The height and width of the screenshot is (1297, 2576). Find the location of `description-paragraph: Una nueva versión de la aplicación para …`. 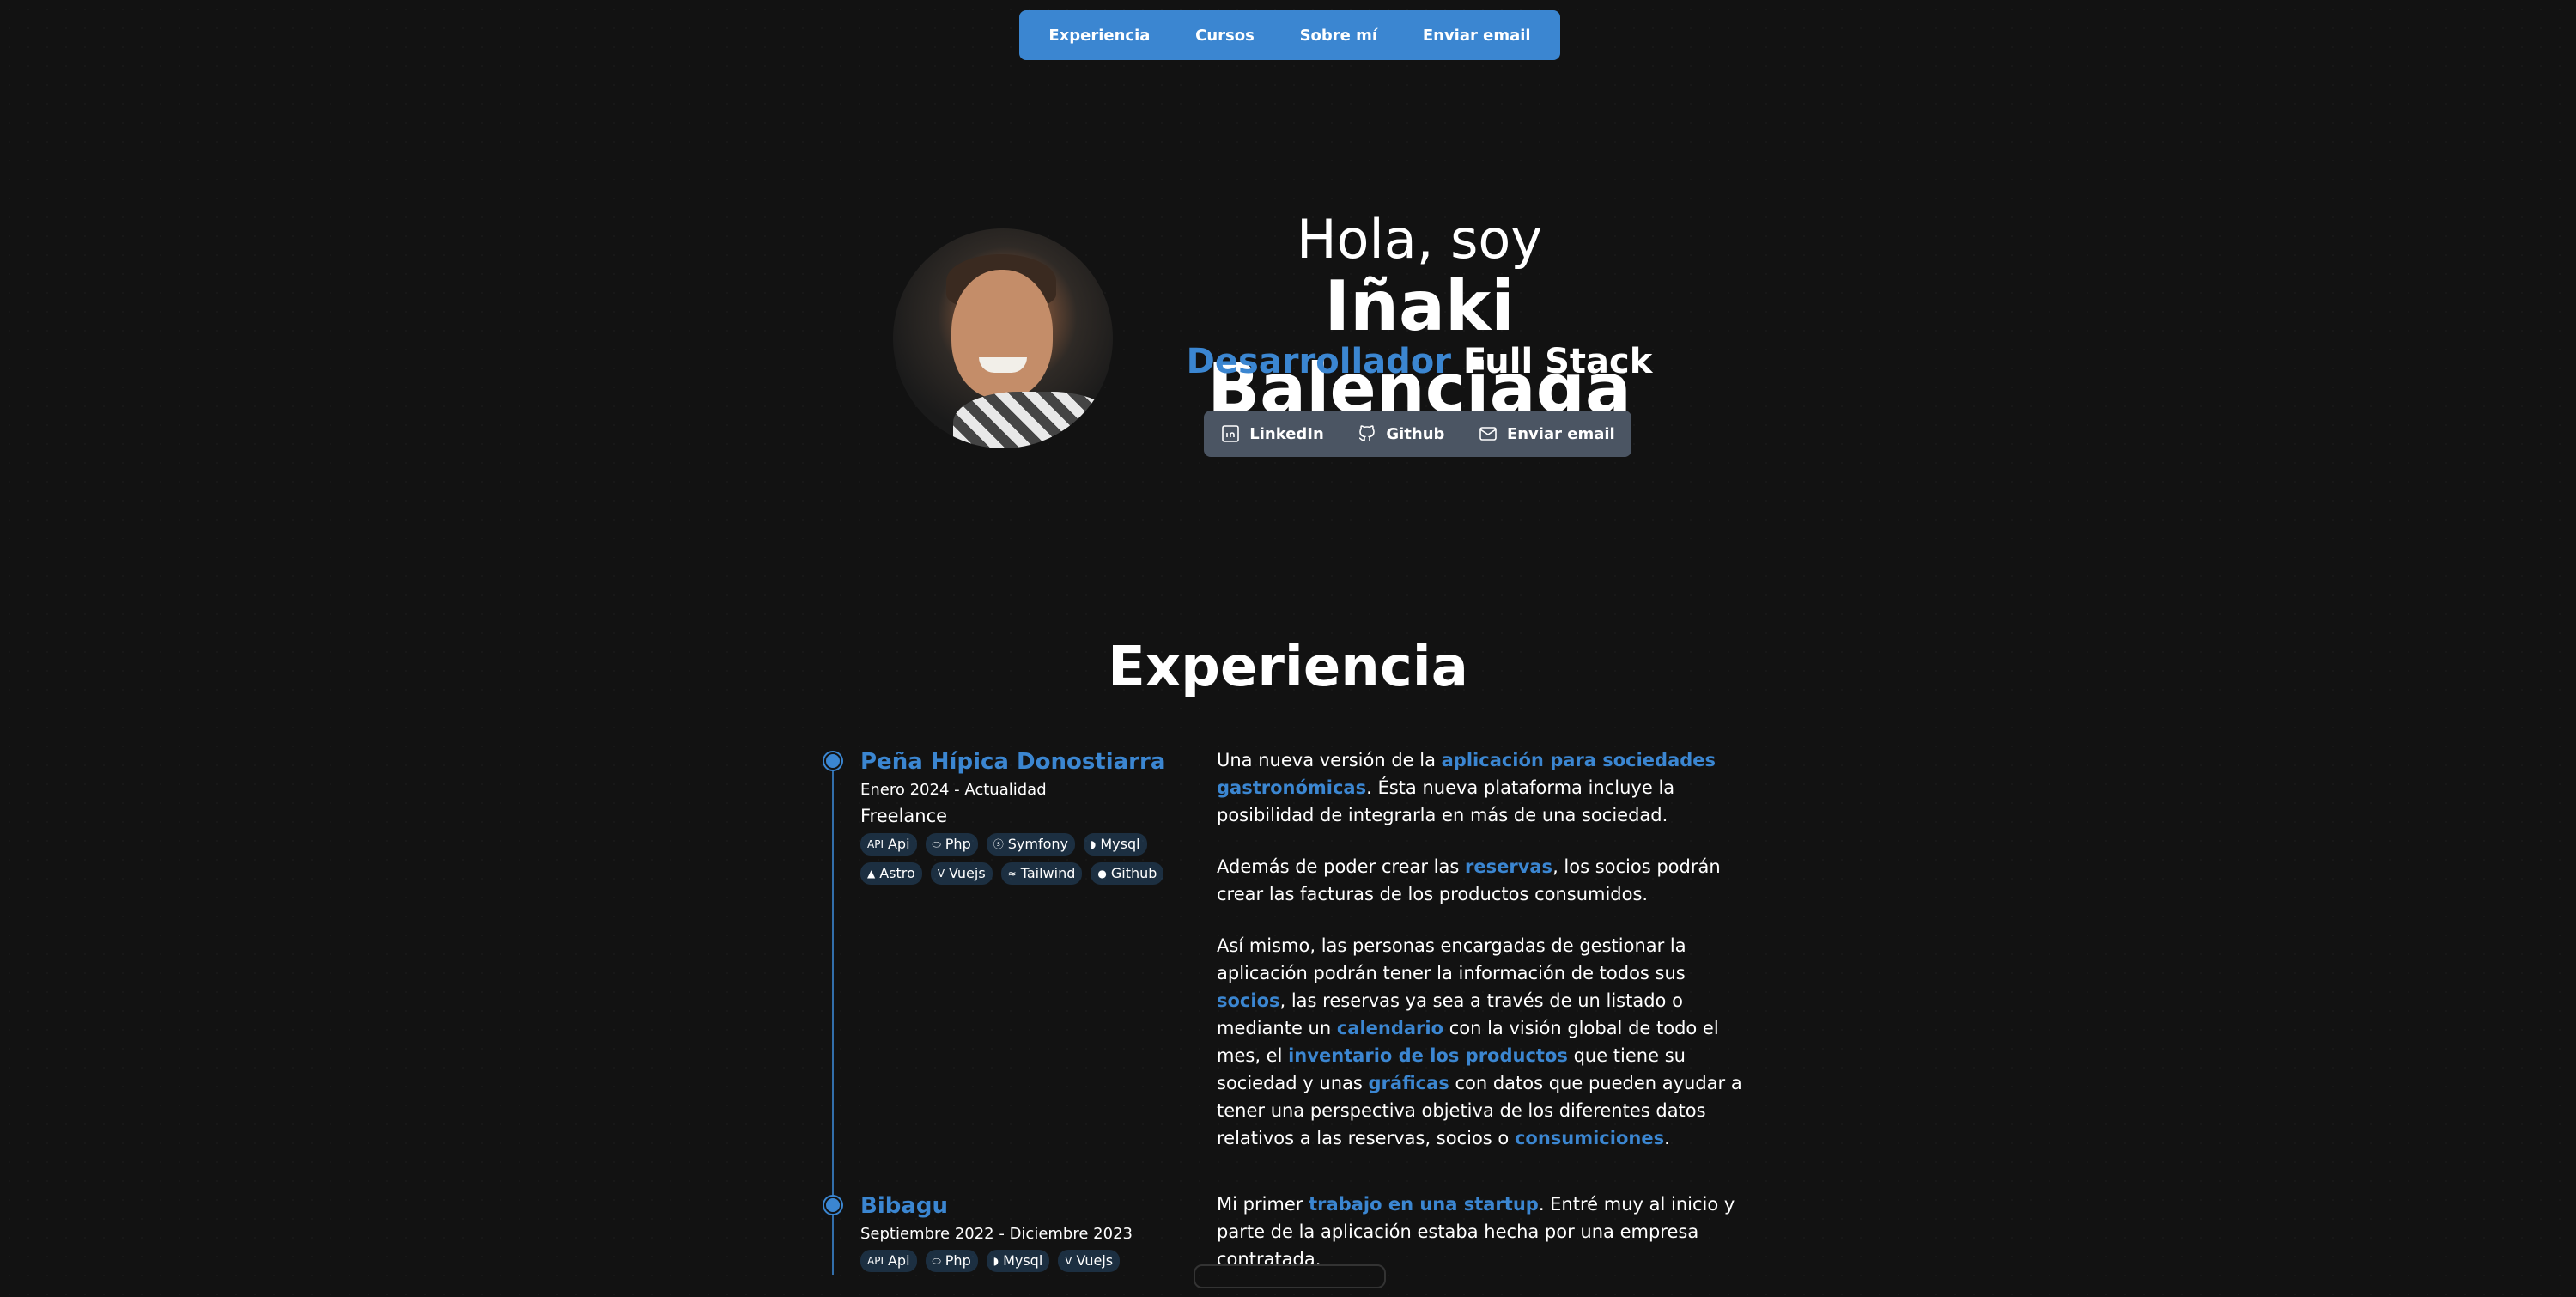

description-paragraph: Una nueva versión de la aplicación para … is located at coordinates (1483, 787).